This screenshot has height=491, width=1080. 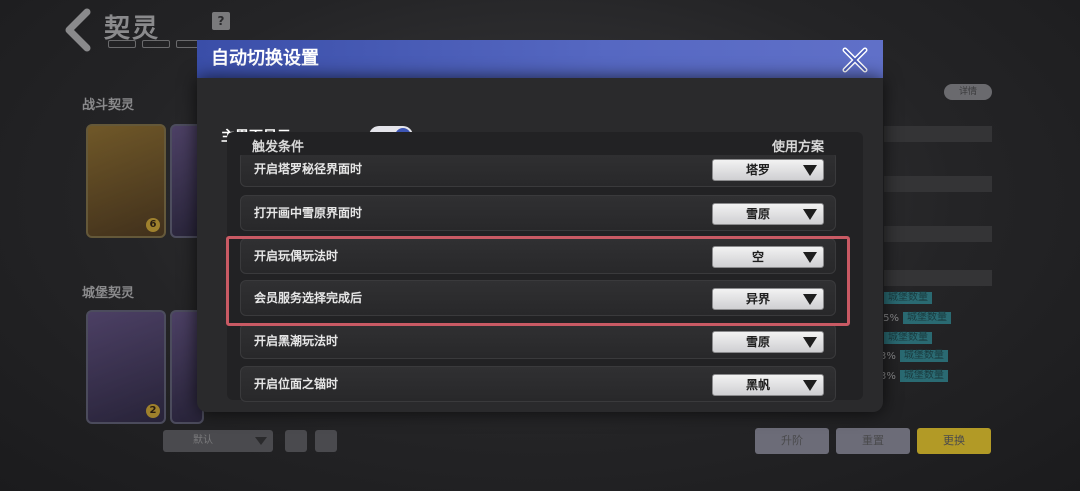 What do you see at coordinates (308, 213) in the screenshot?
I see `condition-label: 打开画中雪原界面时` at bounding box center [308, 213].